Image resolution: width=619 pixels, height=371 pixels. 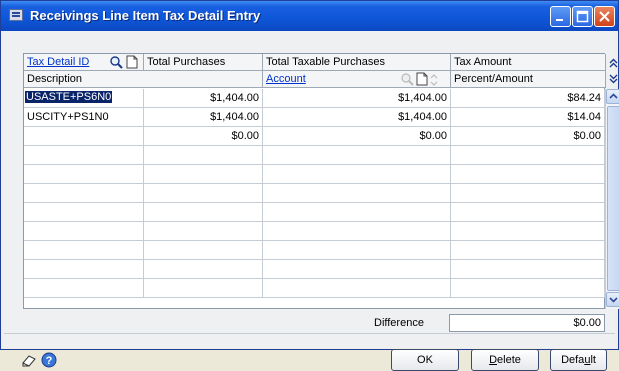 I want to click on collapse-rows-icon, so click(x=613, y=62).